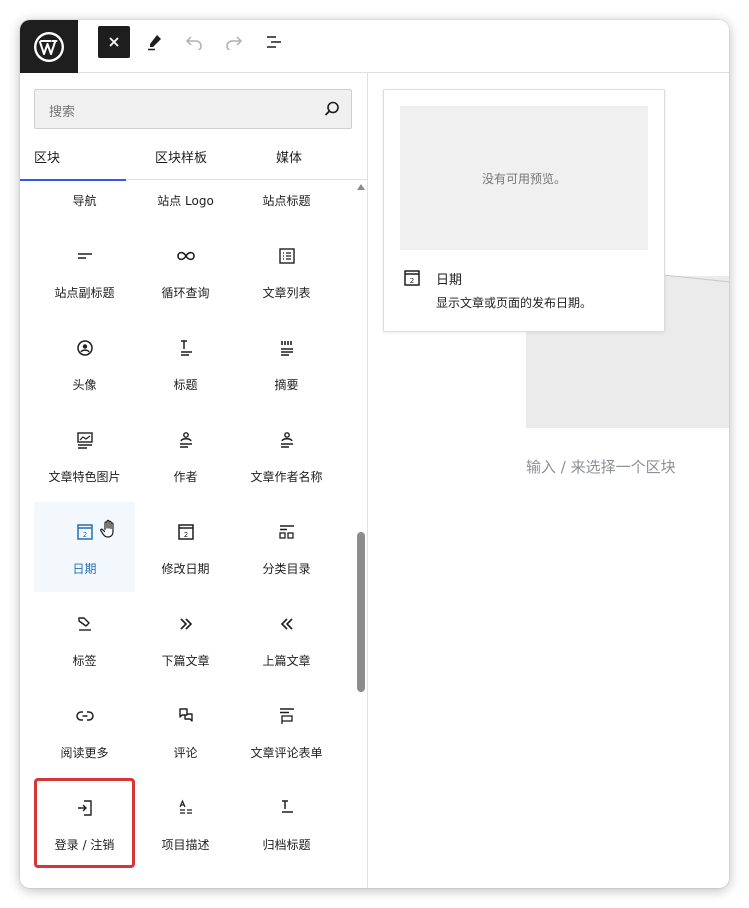 The image size is (749, 908). What do you see at coordinates (84, 455) in the screenshot?
I see `block-item-featured-image: 文章特色图片` at bounding box center [84, 455].